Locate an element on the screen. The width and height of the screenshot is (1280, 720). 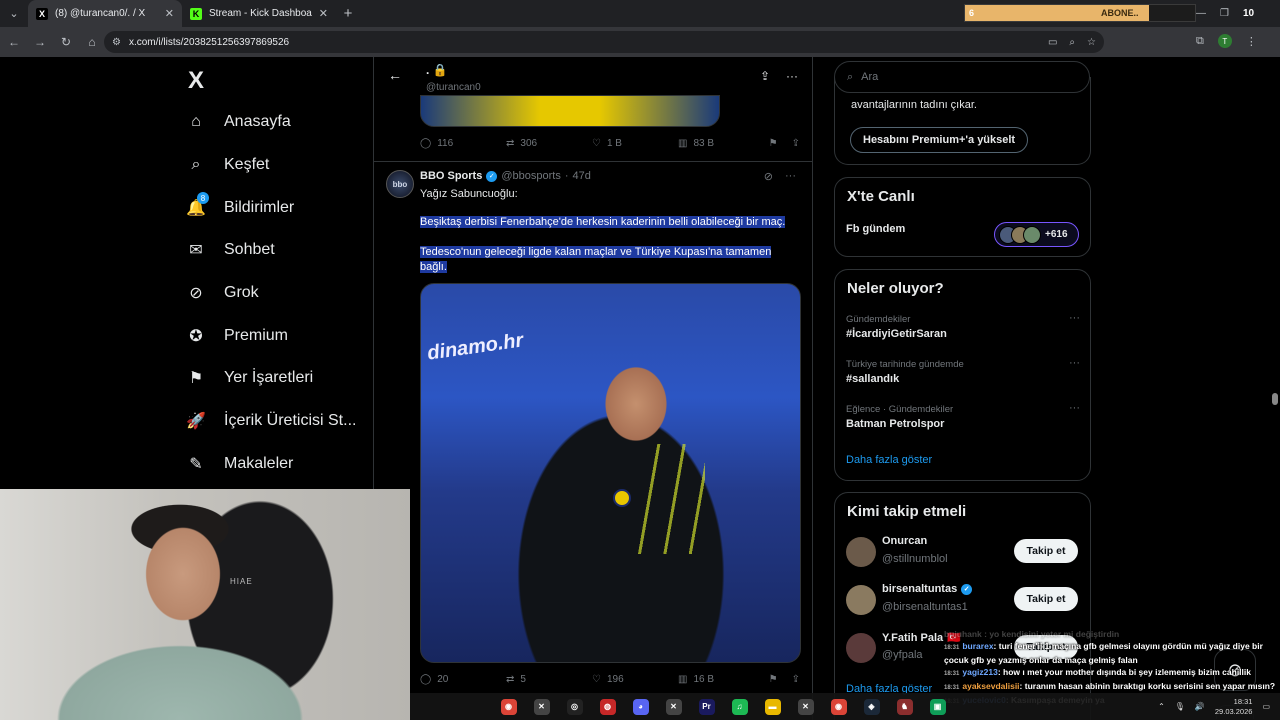
tweet-author-name: BBO Sports is located at coordinates (451, 176).